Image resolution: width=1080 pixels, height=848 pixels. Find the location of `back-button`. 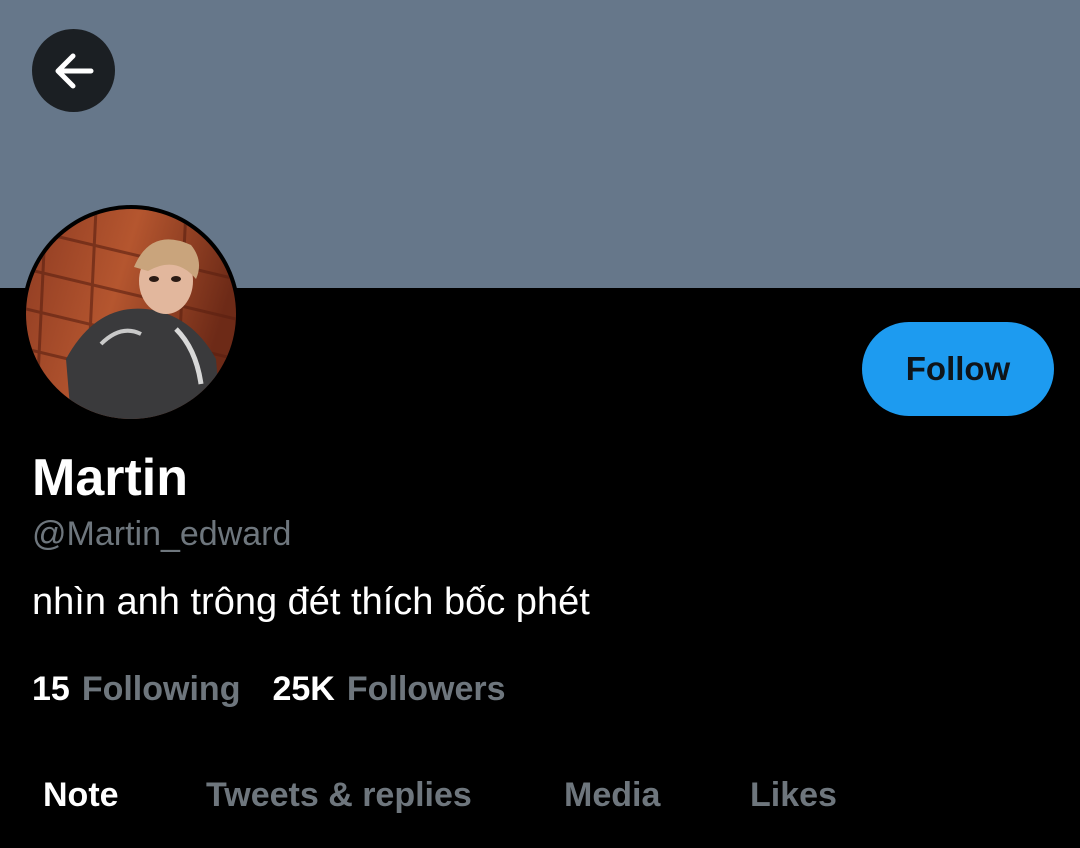

back-button is located at coordinates (73, 70).